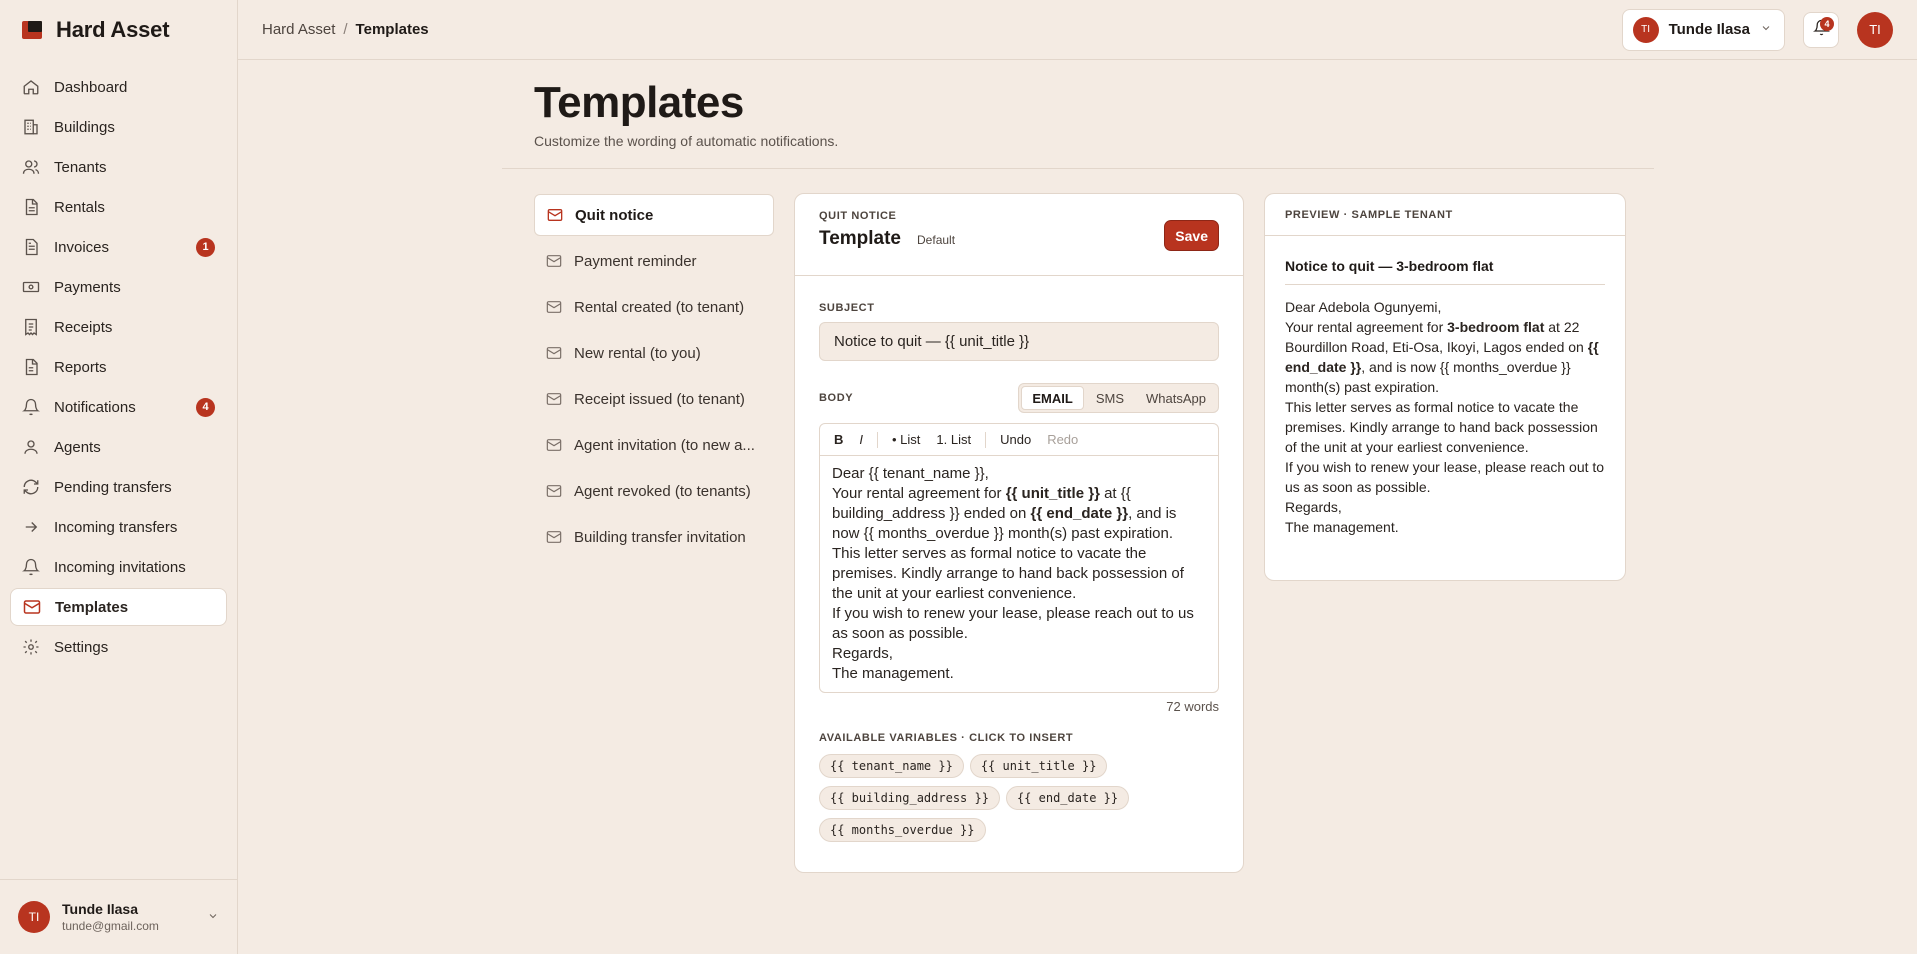  Describe the element at coordinates (902, 830) in the screenshot. I see `variable-chip-months-overdue: {{ months_overdue }}` at that location.